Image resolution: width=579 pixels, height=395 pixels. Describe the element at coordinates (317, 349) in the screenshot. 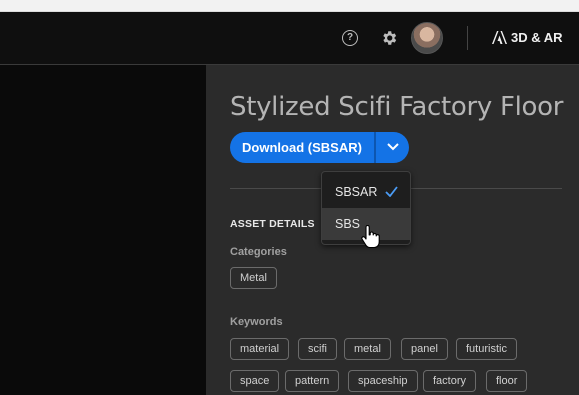

I see `keyword-tag: scifi` at that location.